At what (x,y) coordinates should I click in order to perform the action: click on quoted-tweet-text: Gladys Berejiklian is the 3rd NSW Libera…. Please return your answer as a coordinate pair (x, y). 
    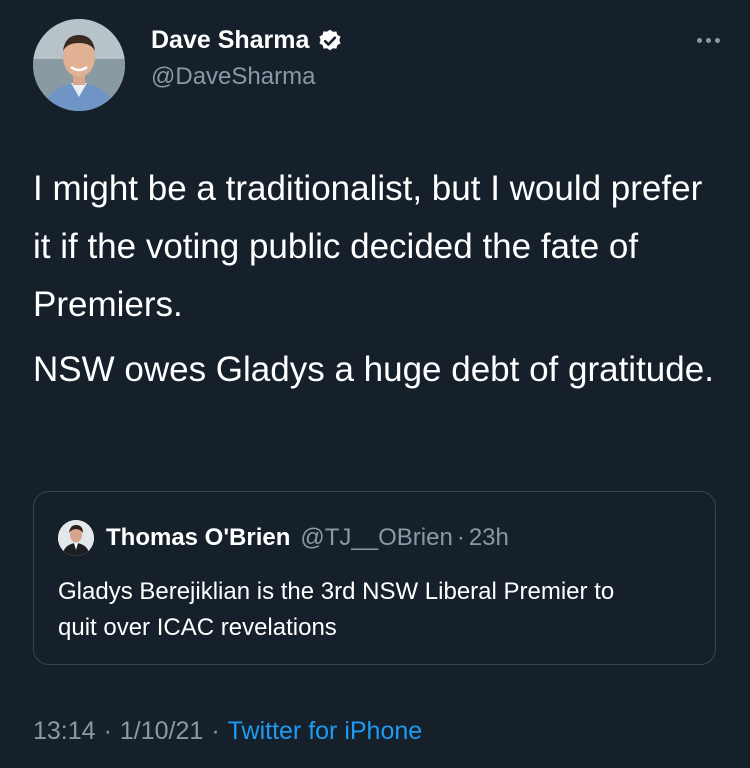
    Looking at the image, I should click on (336, 609).